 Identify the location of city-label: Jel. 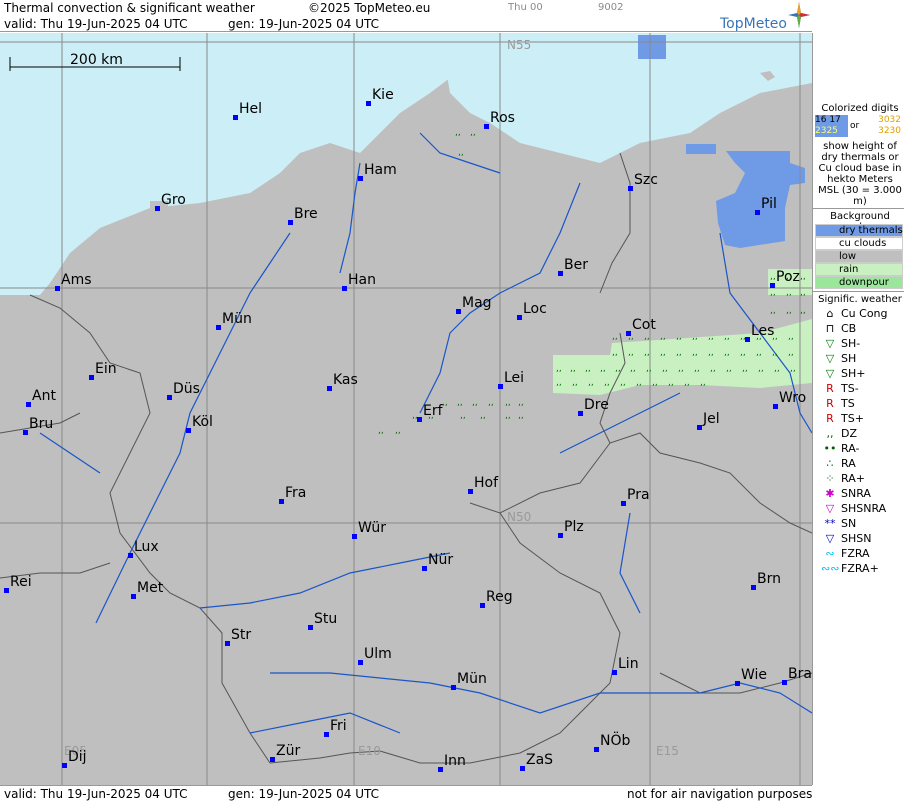
(711, 419).